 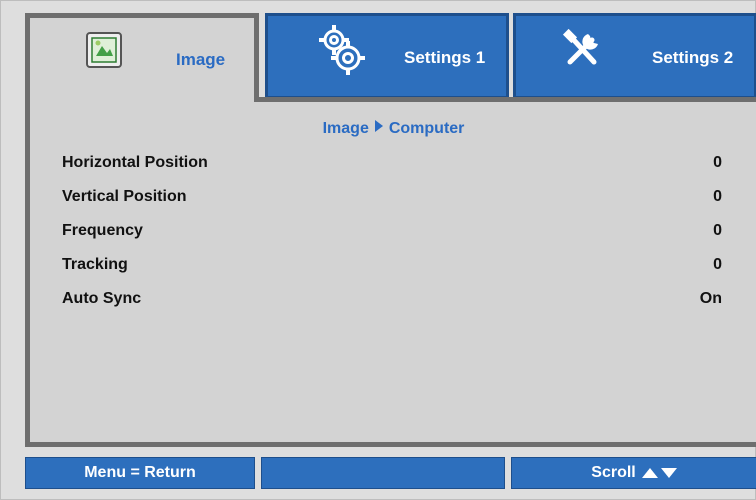 What do you see at coordinates (693, 57) in the screenshot?
I see `tab-settings-2-label: Settings 2` at bounding box center [693, 57].